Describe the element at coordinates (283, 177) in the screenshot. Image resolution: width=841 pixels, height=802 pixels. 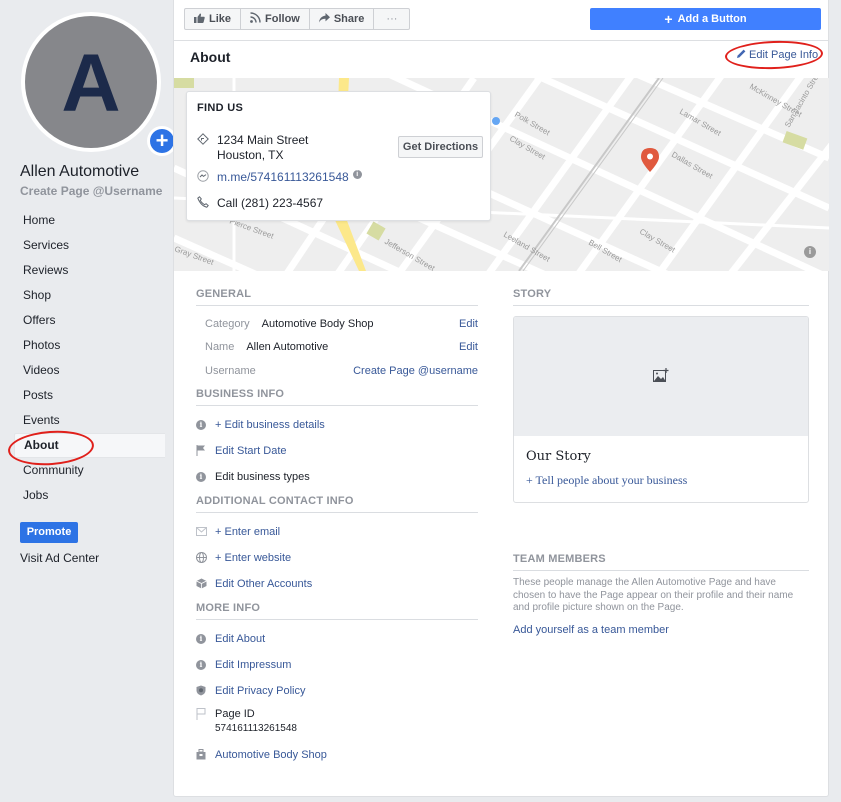
I see `messenger-link: m.me/574161113261548` at that location.